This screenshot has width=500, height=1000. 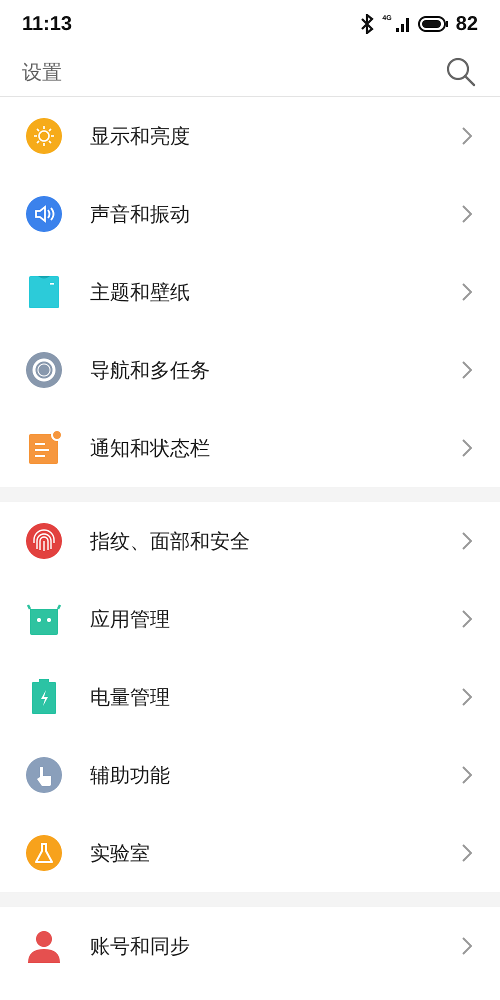 I want to click on settings-item: 声音和振动, so click(x=250, y=214).